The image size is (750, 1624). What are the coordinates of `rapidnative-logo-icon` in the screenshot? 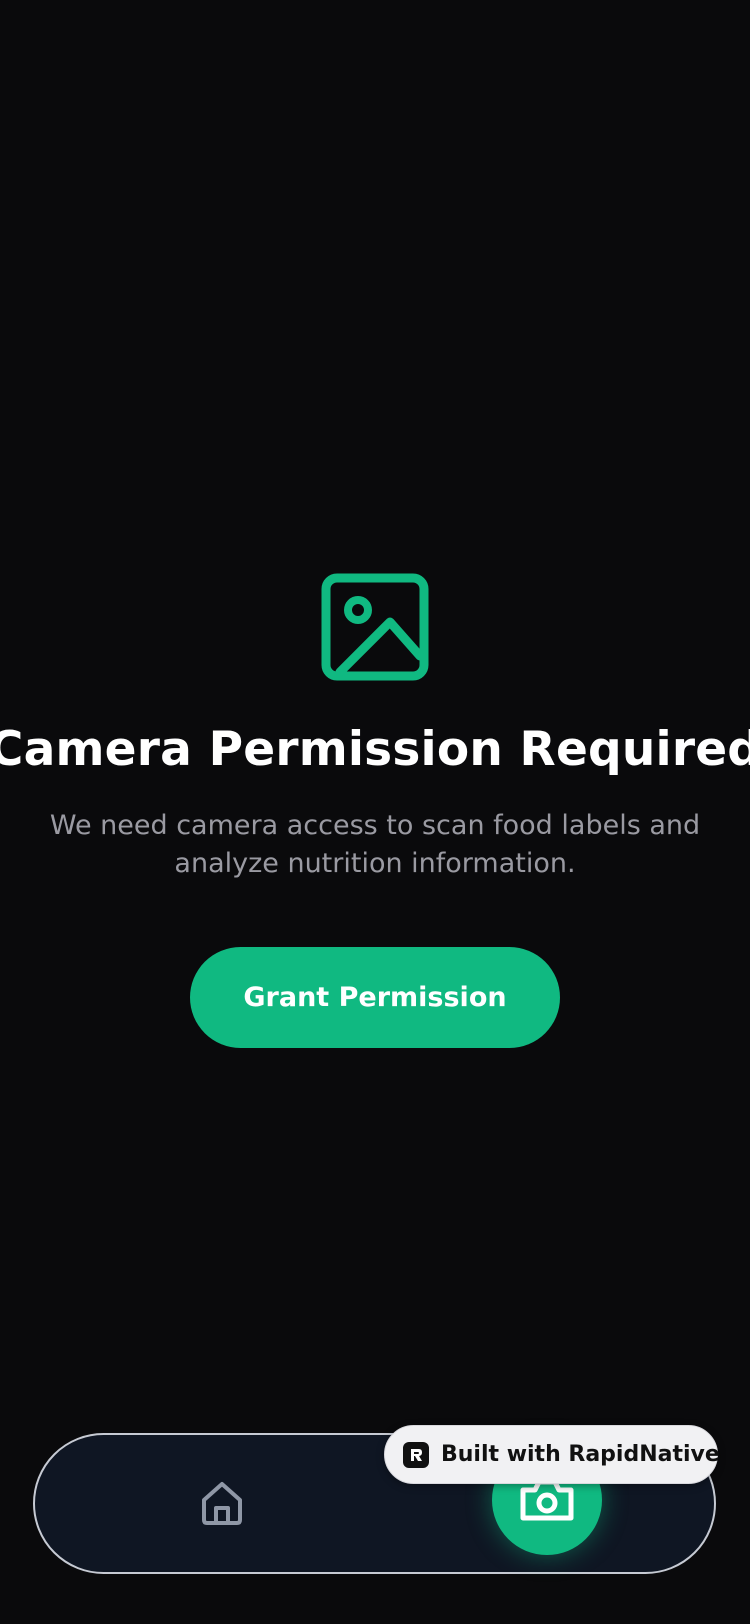 It's located at (416, 1454).